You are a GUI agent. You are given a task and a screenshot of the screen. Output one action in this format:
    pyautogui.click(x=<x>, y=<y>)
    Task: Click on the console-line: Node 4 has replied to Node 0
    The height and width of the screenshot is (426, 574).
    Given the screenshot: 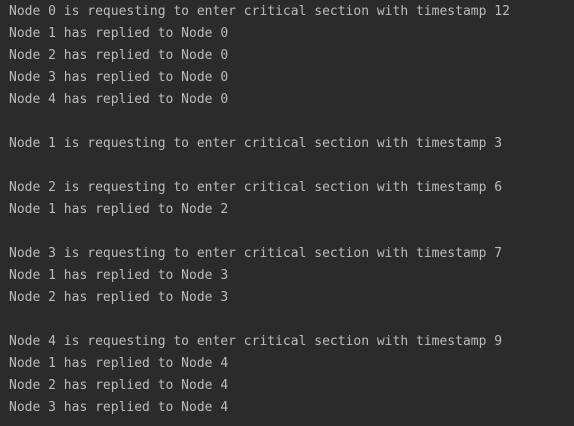 What is the action you would take?
    pyautogui.click(x=119, y=99)
    